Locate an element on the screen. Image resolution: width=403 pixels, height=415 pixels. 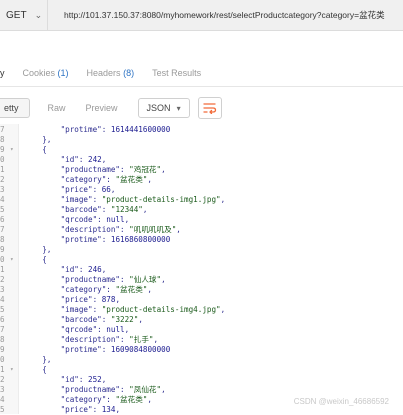
code-text: "description": "叽叽叽叽及", is located at coordinates (102, 230).